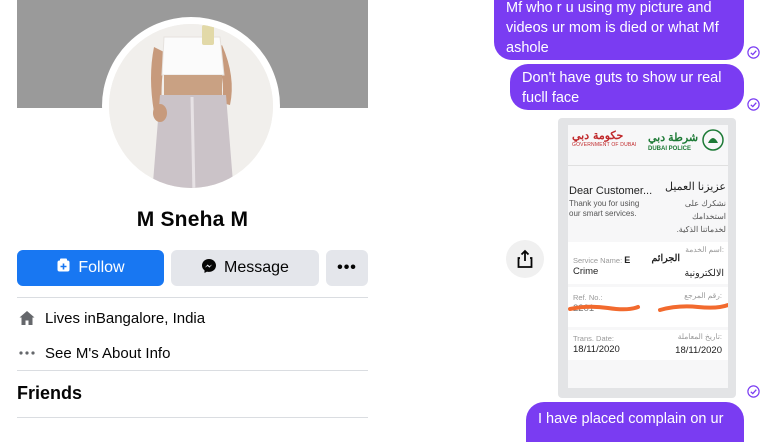  Describe the element at coordinates (622, 78) in the screenshot. I see `message-text: Don't have guts to show ur real` at that location.